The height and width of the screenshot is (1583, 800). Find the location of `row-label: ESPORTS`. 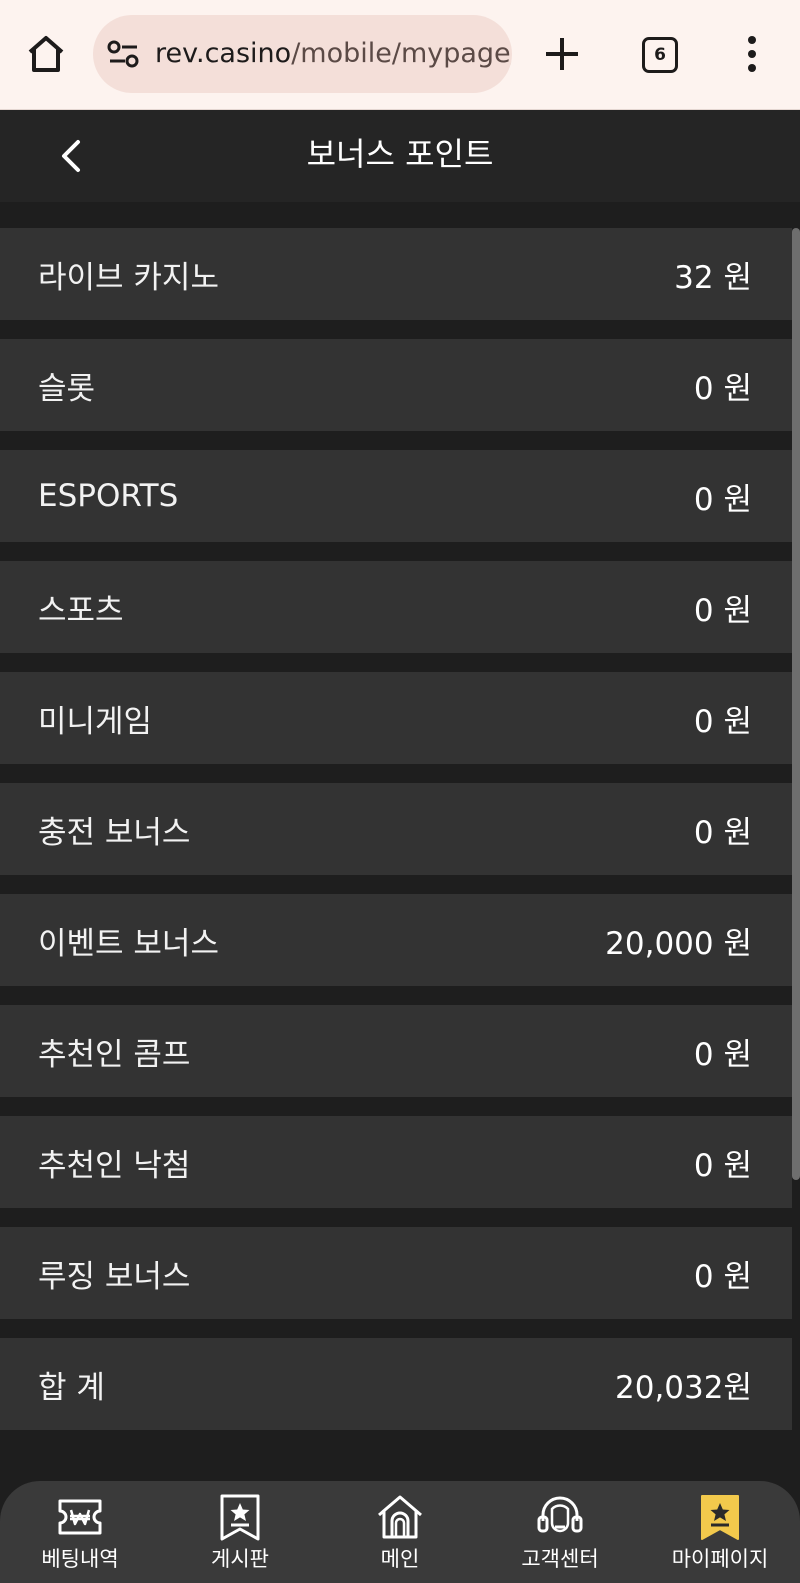

row-label: ESPORTS is located at coordinates (108, 496).